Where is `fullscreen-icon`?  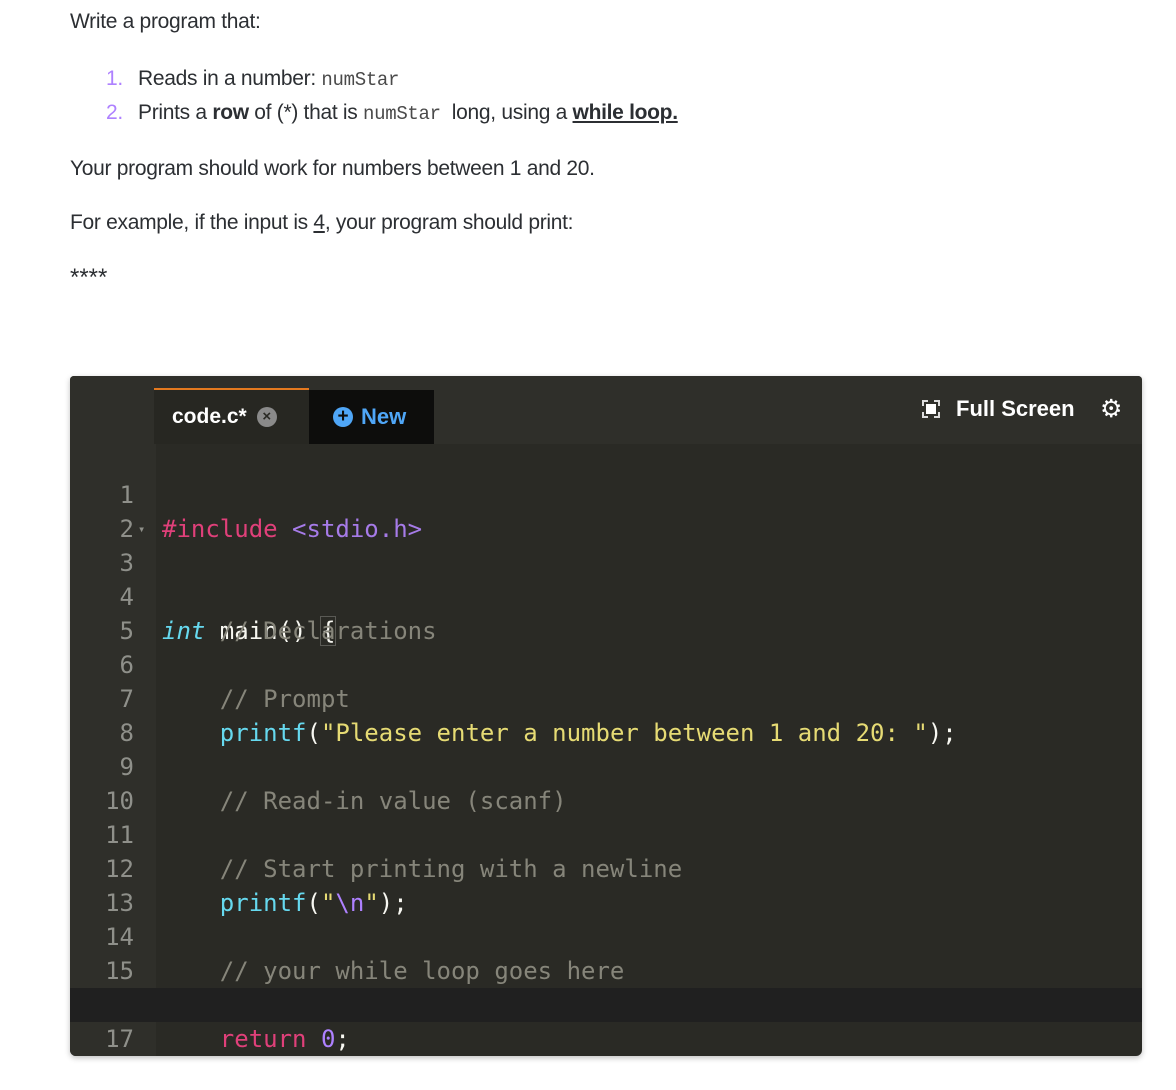
fullscreen-icon is located at coordinates (931, 409).